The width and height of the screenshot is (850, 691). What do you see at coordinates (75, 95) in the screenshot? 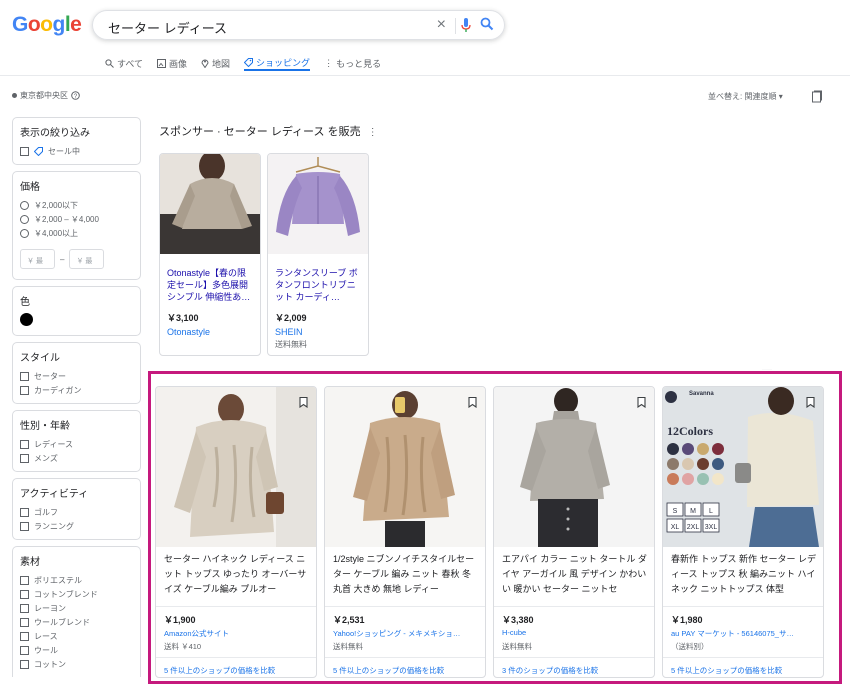
I see `help-icon: ?` at bounding box center [75, 95].